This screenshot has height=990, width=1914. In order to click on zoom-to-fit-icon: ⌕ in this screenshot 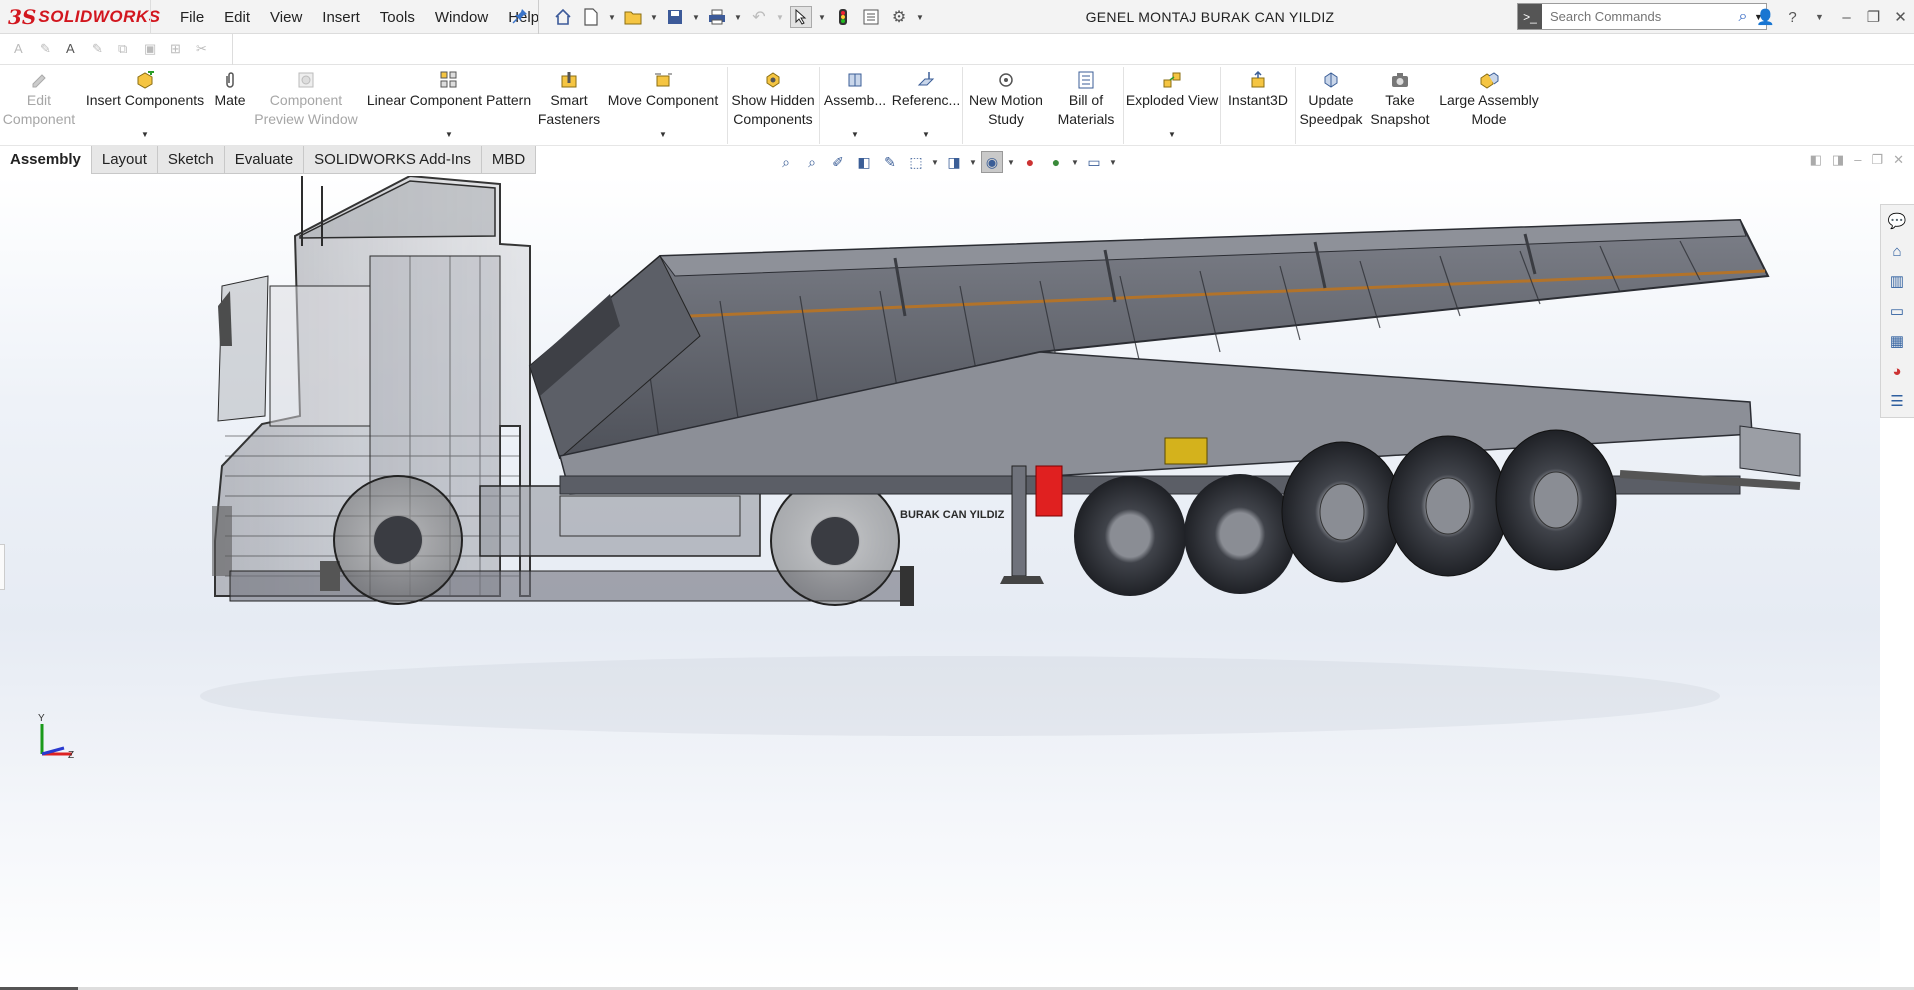, I will do `click(786, 162)`.